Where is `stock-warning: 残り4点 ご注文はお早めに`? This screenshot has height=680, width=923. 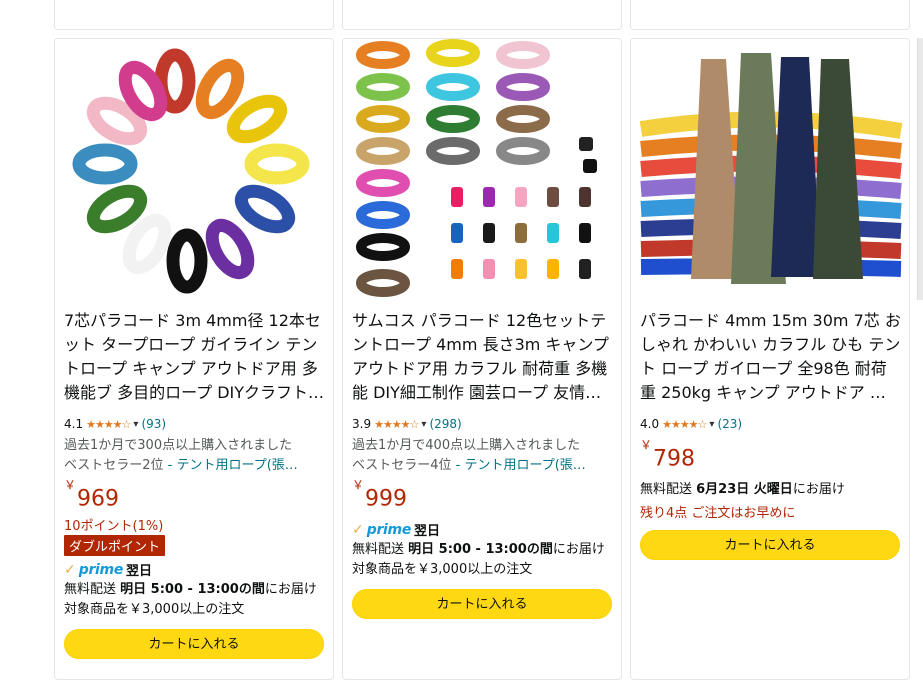 stock-warning: 残り4点 ご注文はお早めに is located at coordinates (718, 513).